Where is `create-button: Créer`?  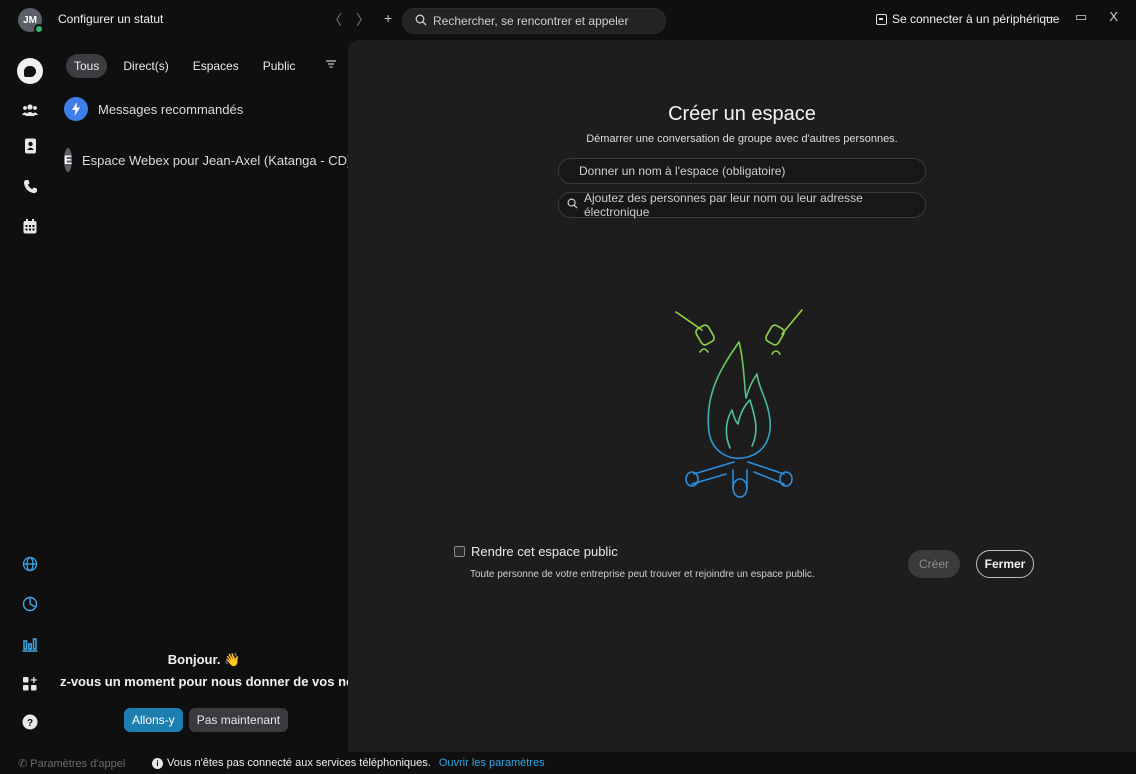
create-button: Créer is located at coordinates (934, 564).